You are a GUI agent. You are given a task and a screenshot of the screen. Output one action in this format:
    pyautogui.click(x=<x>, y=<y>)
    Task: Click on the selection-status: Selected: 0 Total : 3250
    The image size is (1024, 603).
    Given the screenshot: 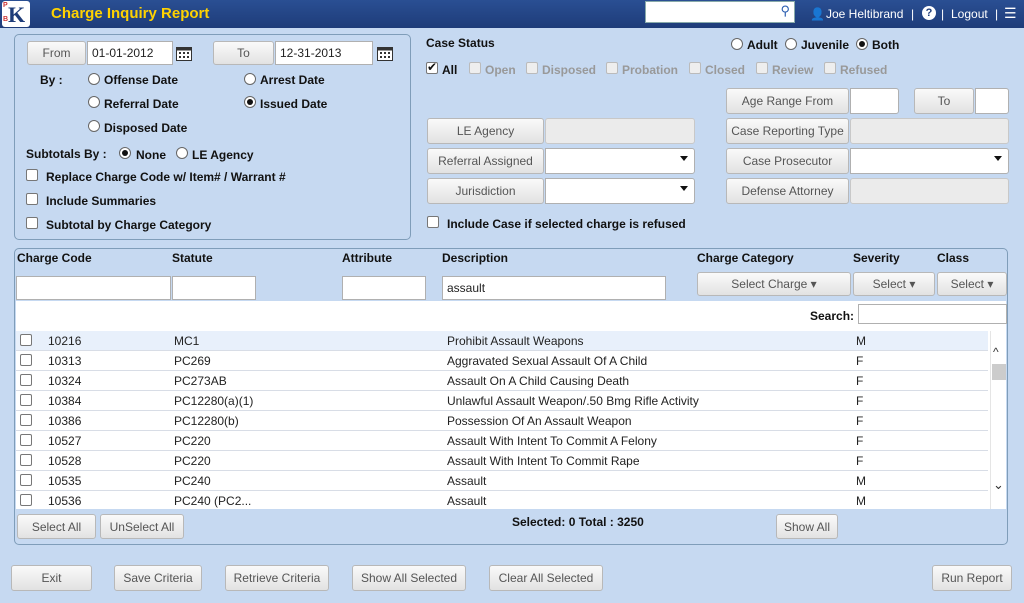 What is the action you would take?
    pyautogui.click(x=578, y=522)
    